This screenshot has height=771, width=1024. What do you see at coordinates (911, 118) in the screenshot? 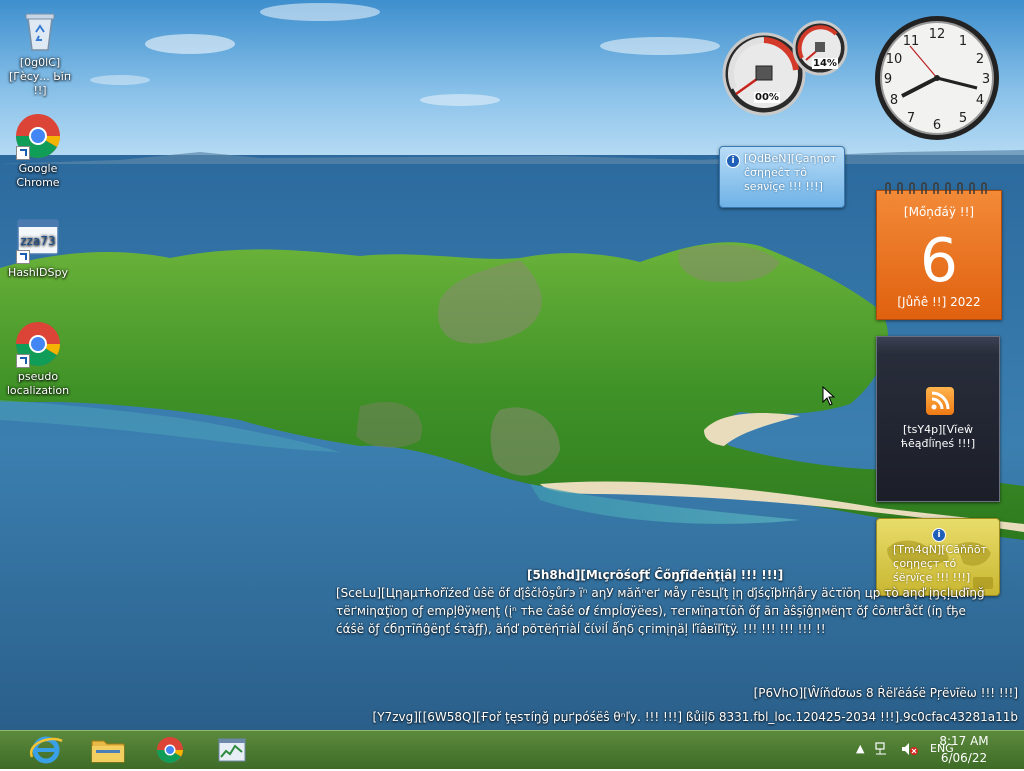
I see `svg-text: 7` at bounding box center [911, 118].